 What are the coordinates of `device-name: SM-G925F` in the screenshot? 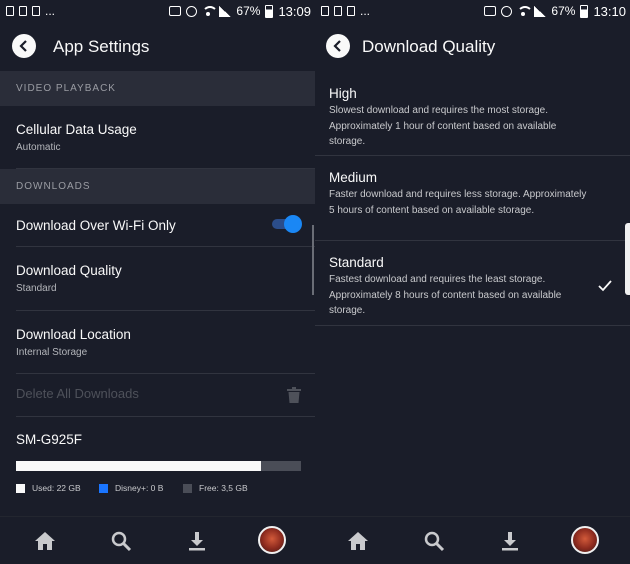 It's located at (49, 439).